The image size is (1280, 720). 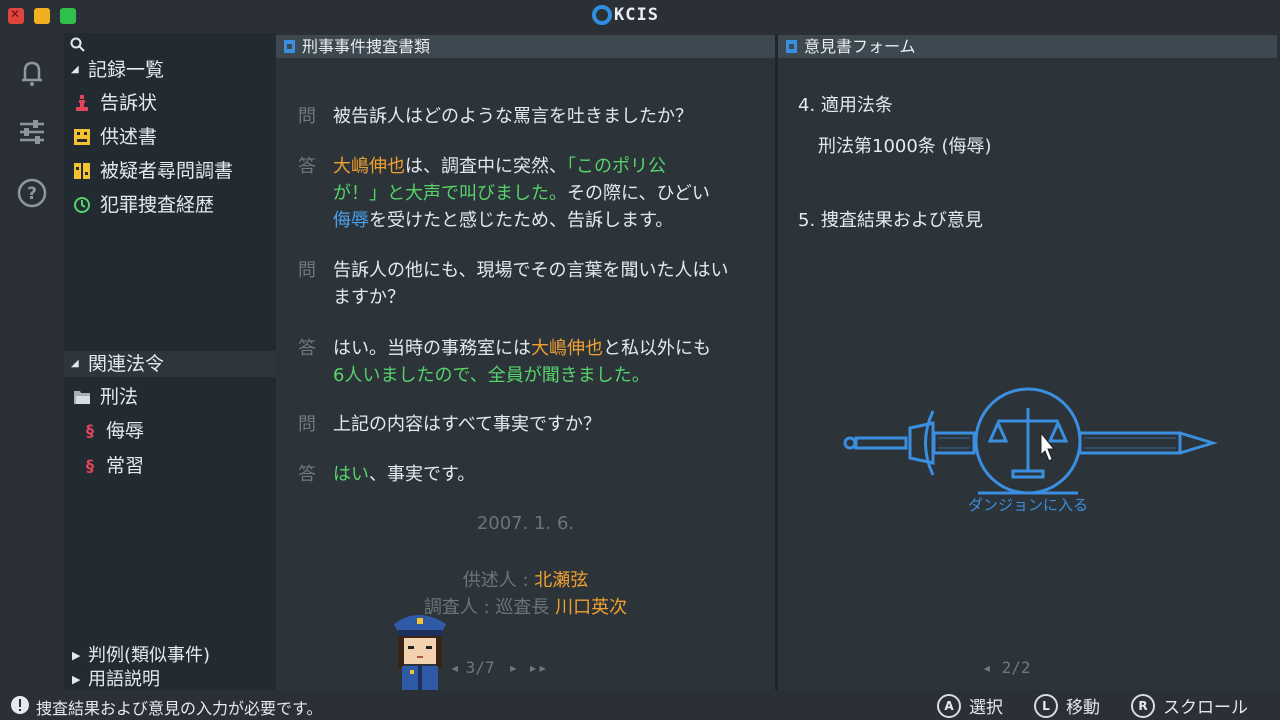 What do you see at coordinates (110, 137) in the screenshot?
I see `sidebar-item-statement: 供述書` at bounding box center [110, 137].